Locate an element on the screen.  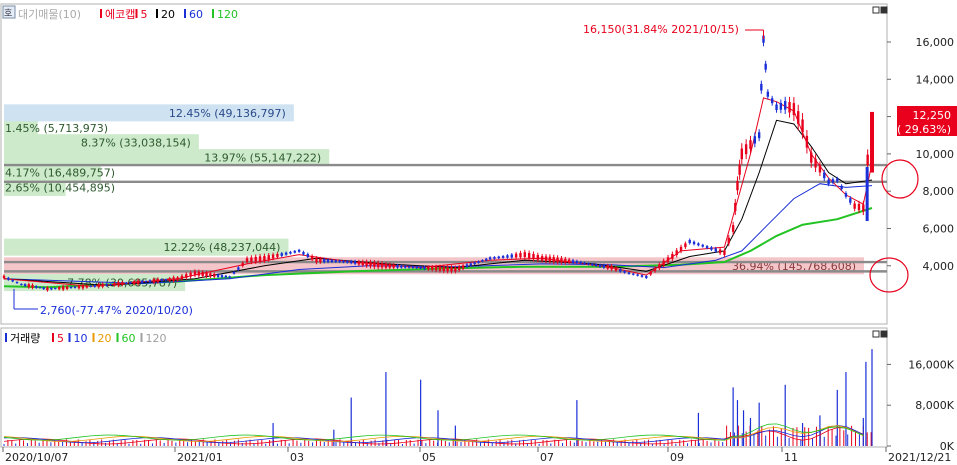
price-legend: 호 대기매물(10) 에코캡 5 20 60 120 is located at coordinates (120, 13).